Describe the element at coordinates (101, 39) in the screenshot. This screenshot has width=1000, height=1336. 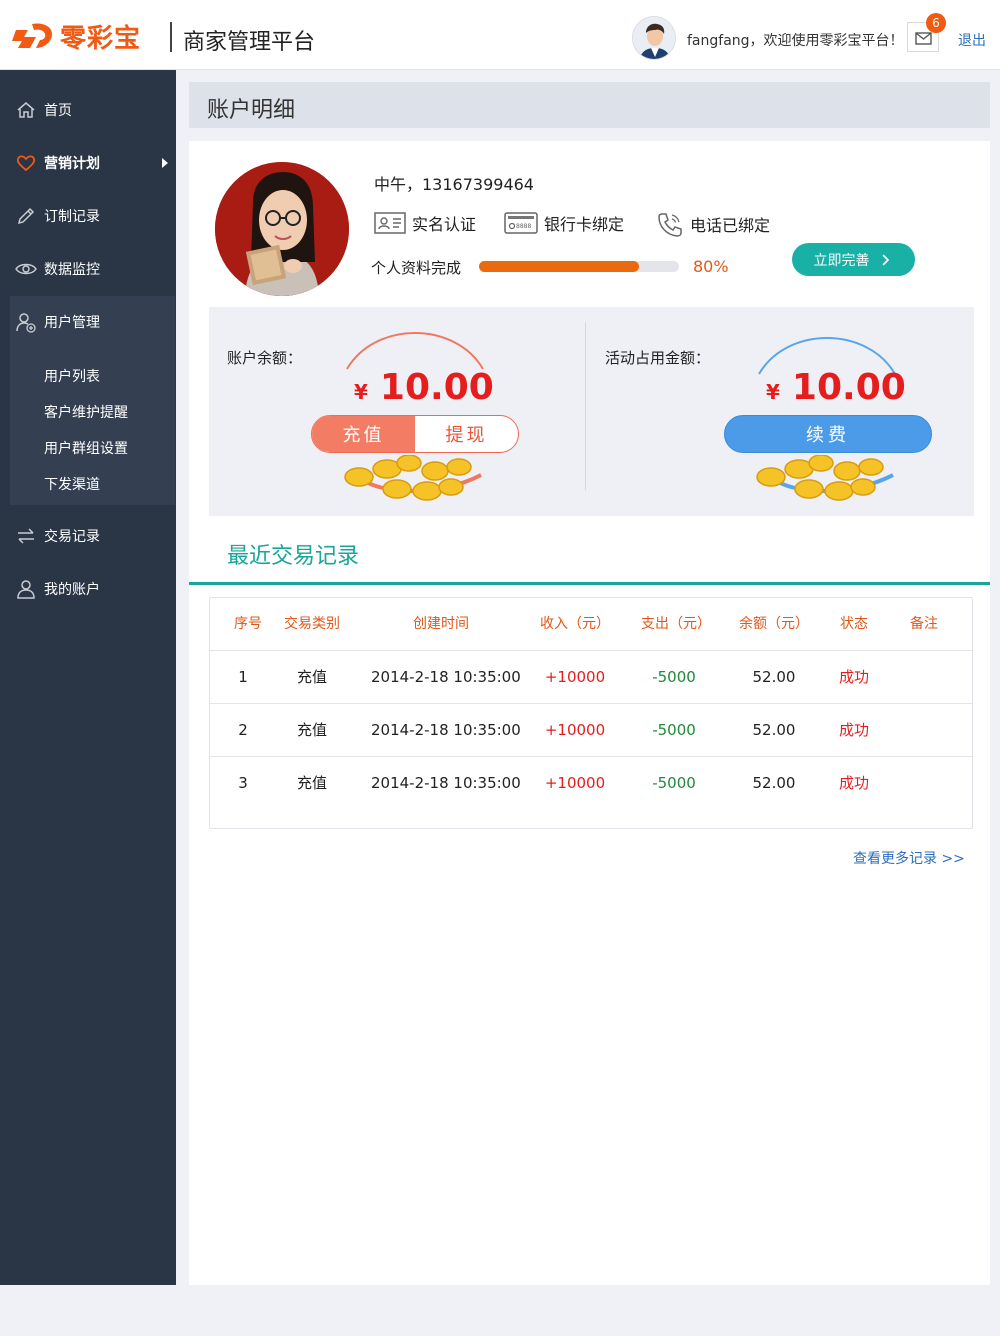
I see `brand-name: 零彩宝` at that location.